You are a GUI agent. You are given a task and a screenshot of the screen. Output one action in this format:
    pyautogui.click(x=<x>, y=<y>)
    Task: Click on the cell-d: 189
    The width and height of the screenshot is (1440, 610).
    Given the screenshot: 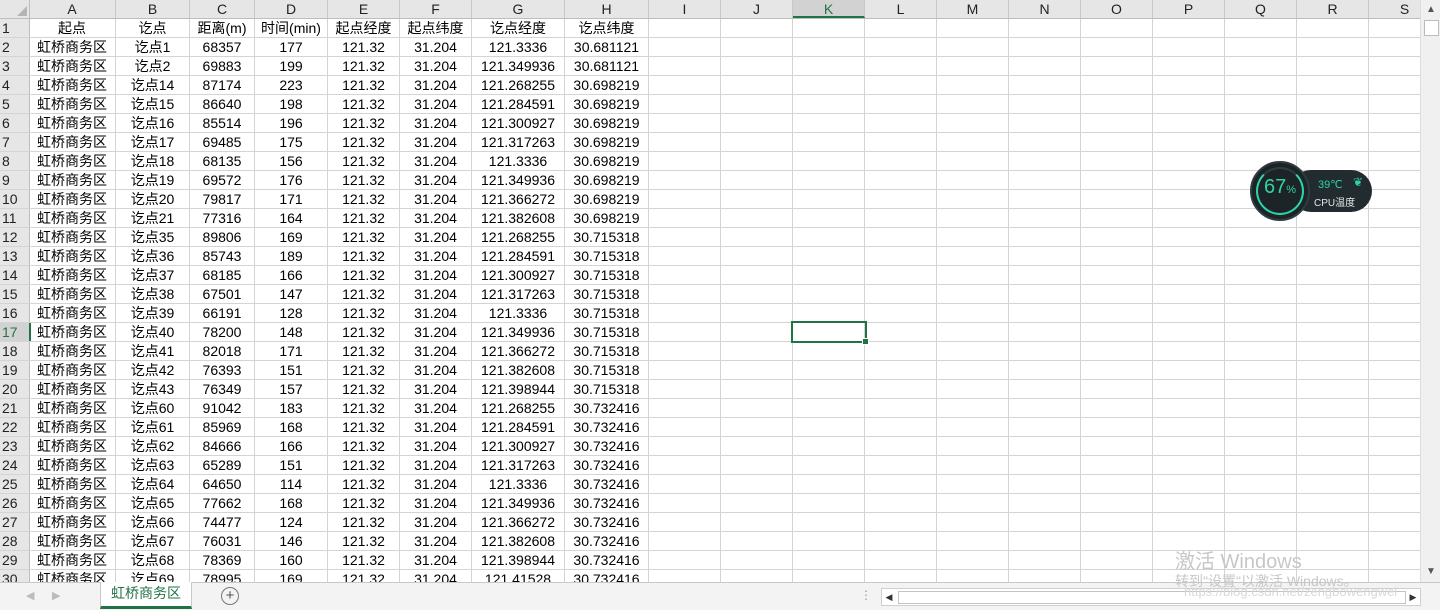 What is the action you would take?
    pyautogui.click(x=291, y=256)
    